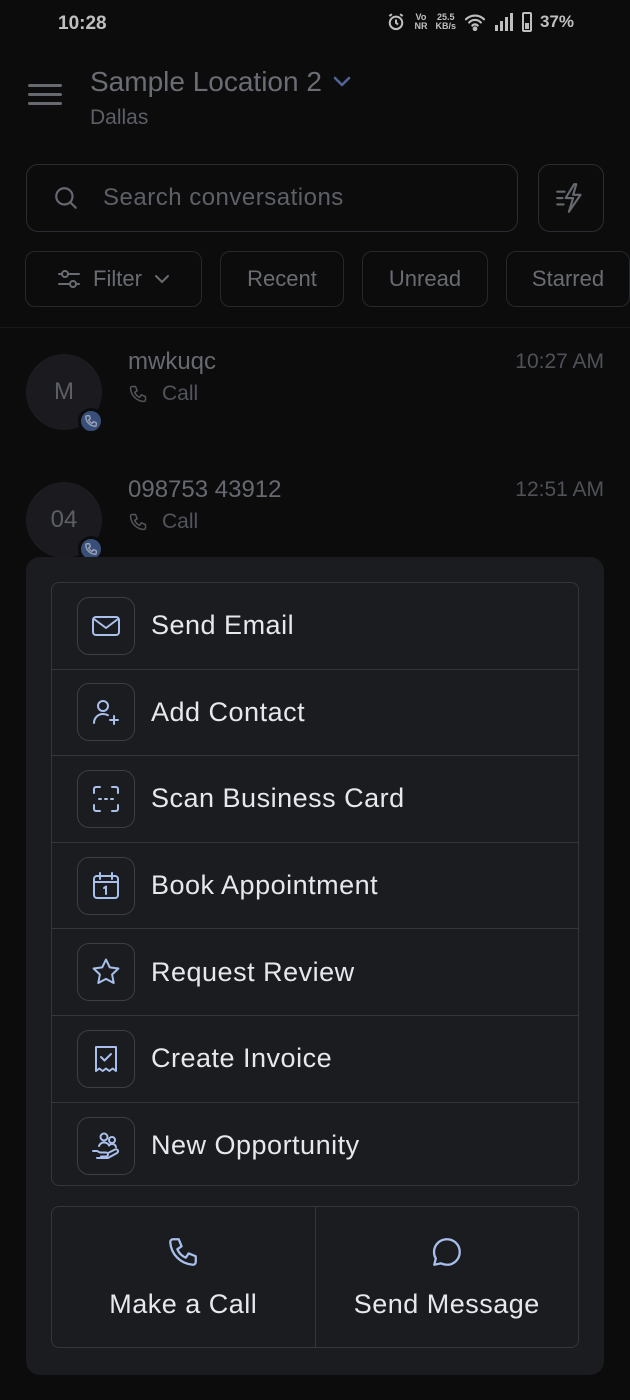  Describe the element at coordinates (315, 626) in the screenshot. I see `action-send-email: Send Email` at that location.